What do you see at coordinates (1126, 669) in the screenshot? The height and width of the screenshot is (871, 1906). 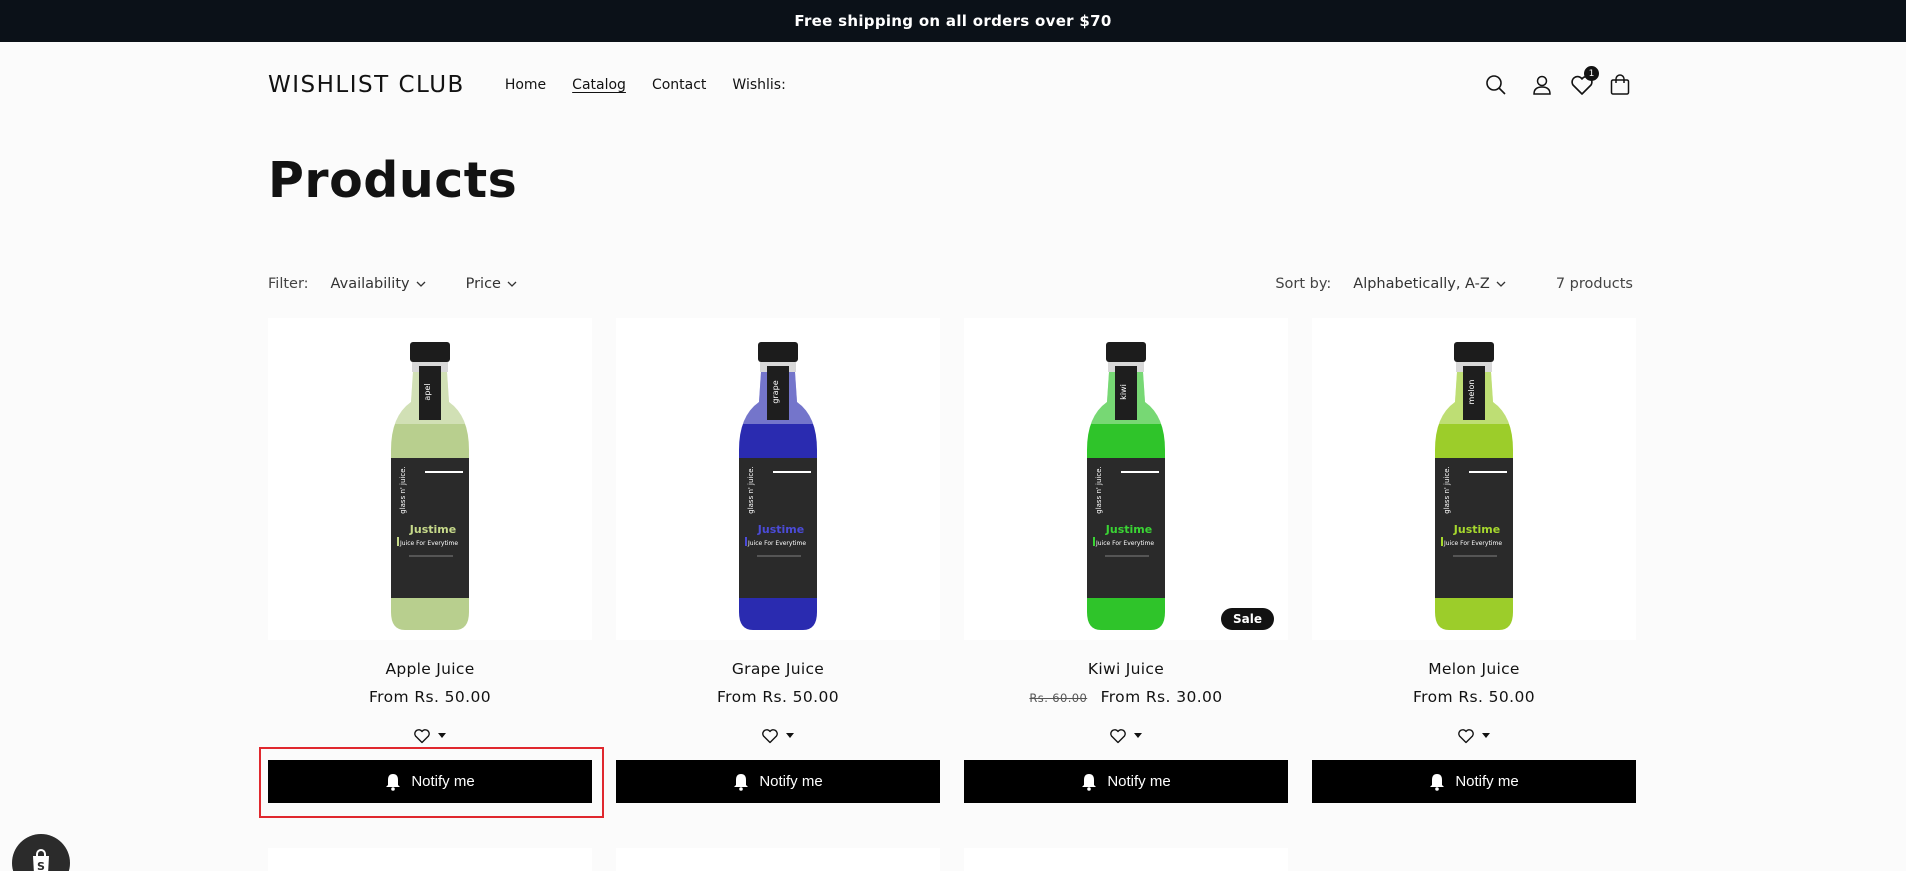 I see `product-name: Kiwi Juice` at bounding box center [1126, 669].